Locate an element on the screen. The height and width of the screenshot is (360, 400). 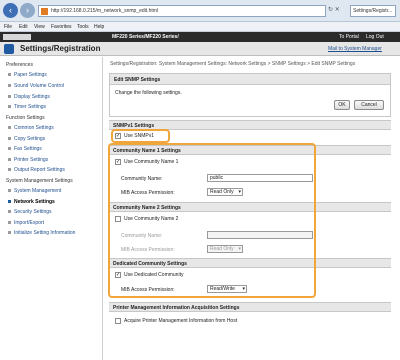
sidebar-item-label: Output Report Settings is located at coordinates (39, 170).